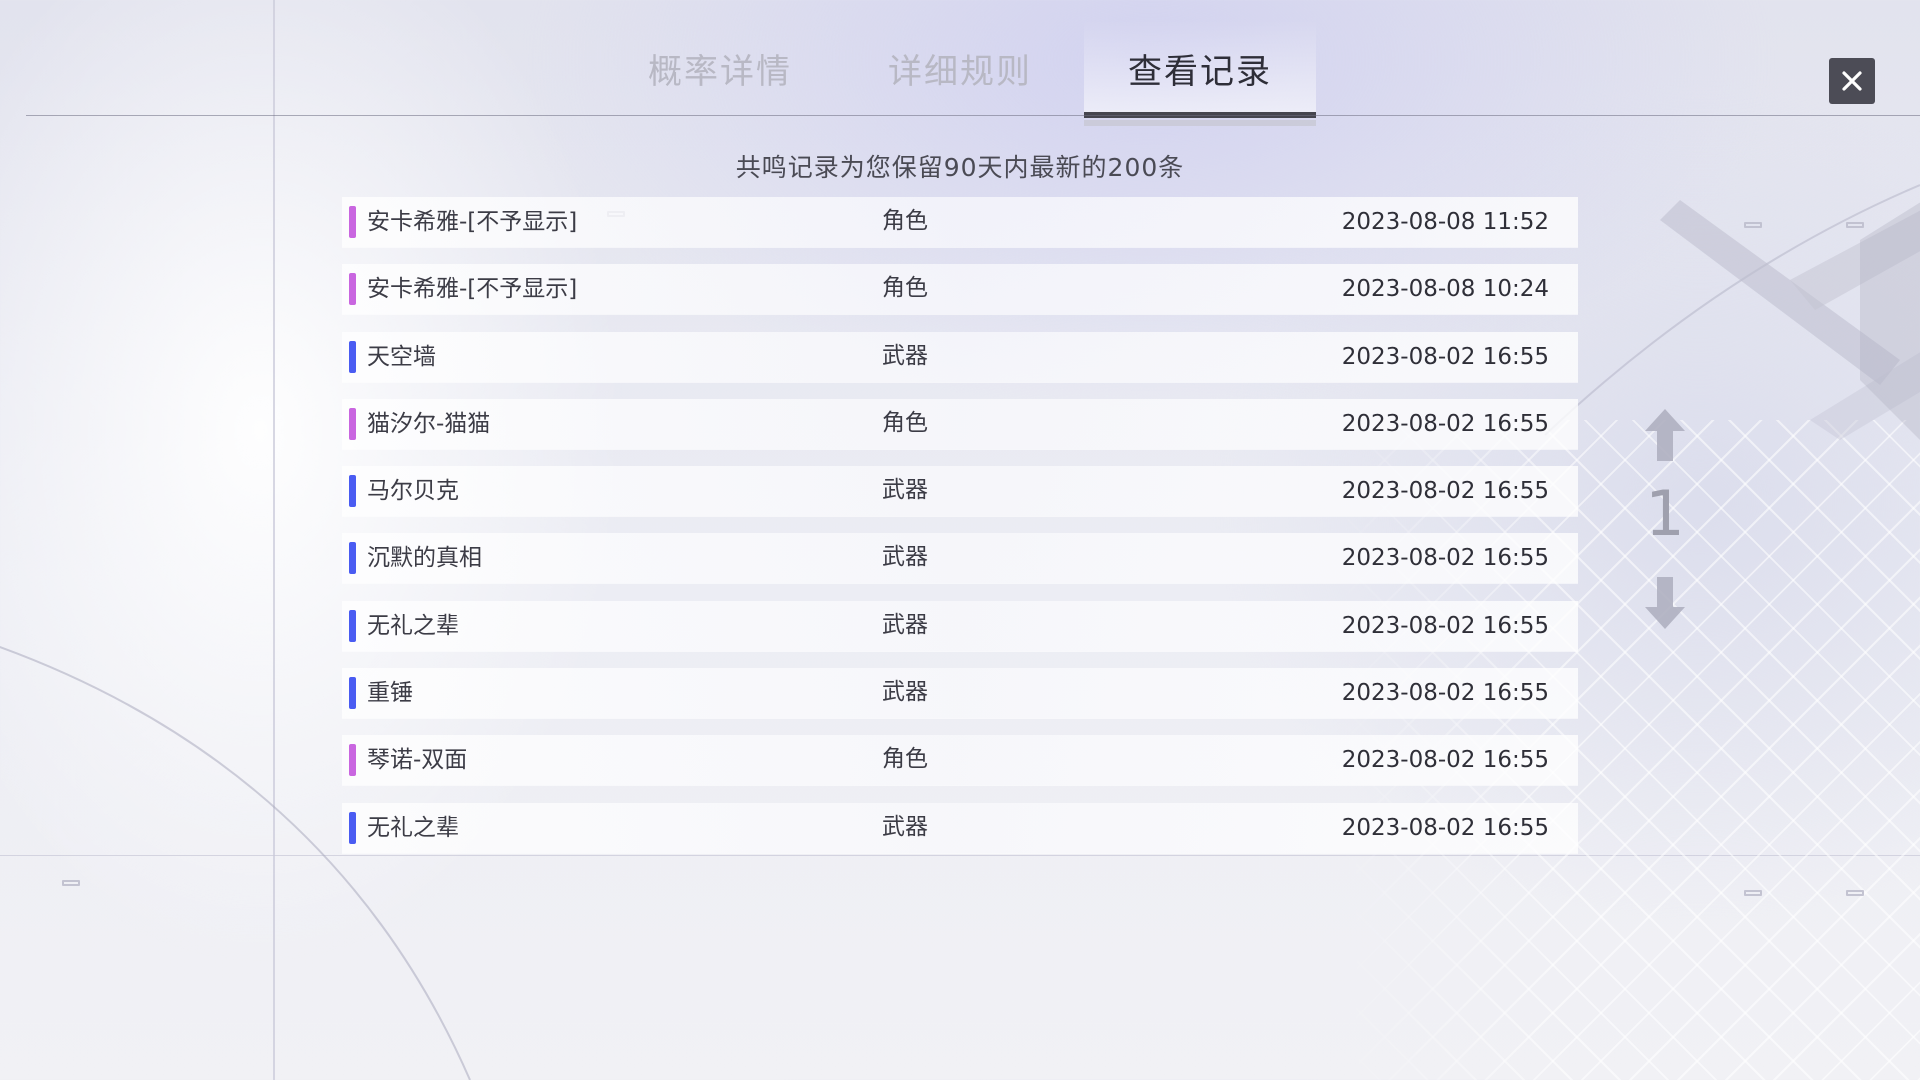 This screenshot has height=1080, width=1920. What do you see at coordinates (960, 222) in the screenshot?
I see `record-row: 安卡希雅-[不予显示] 角色 2023-08-08 11:52` at bounding box center [960, 222].